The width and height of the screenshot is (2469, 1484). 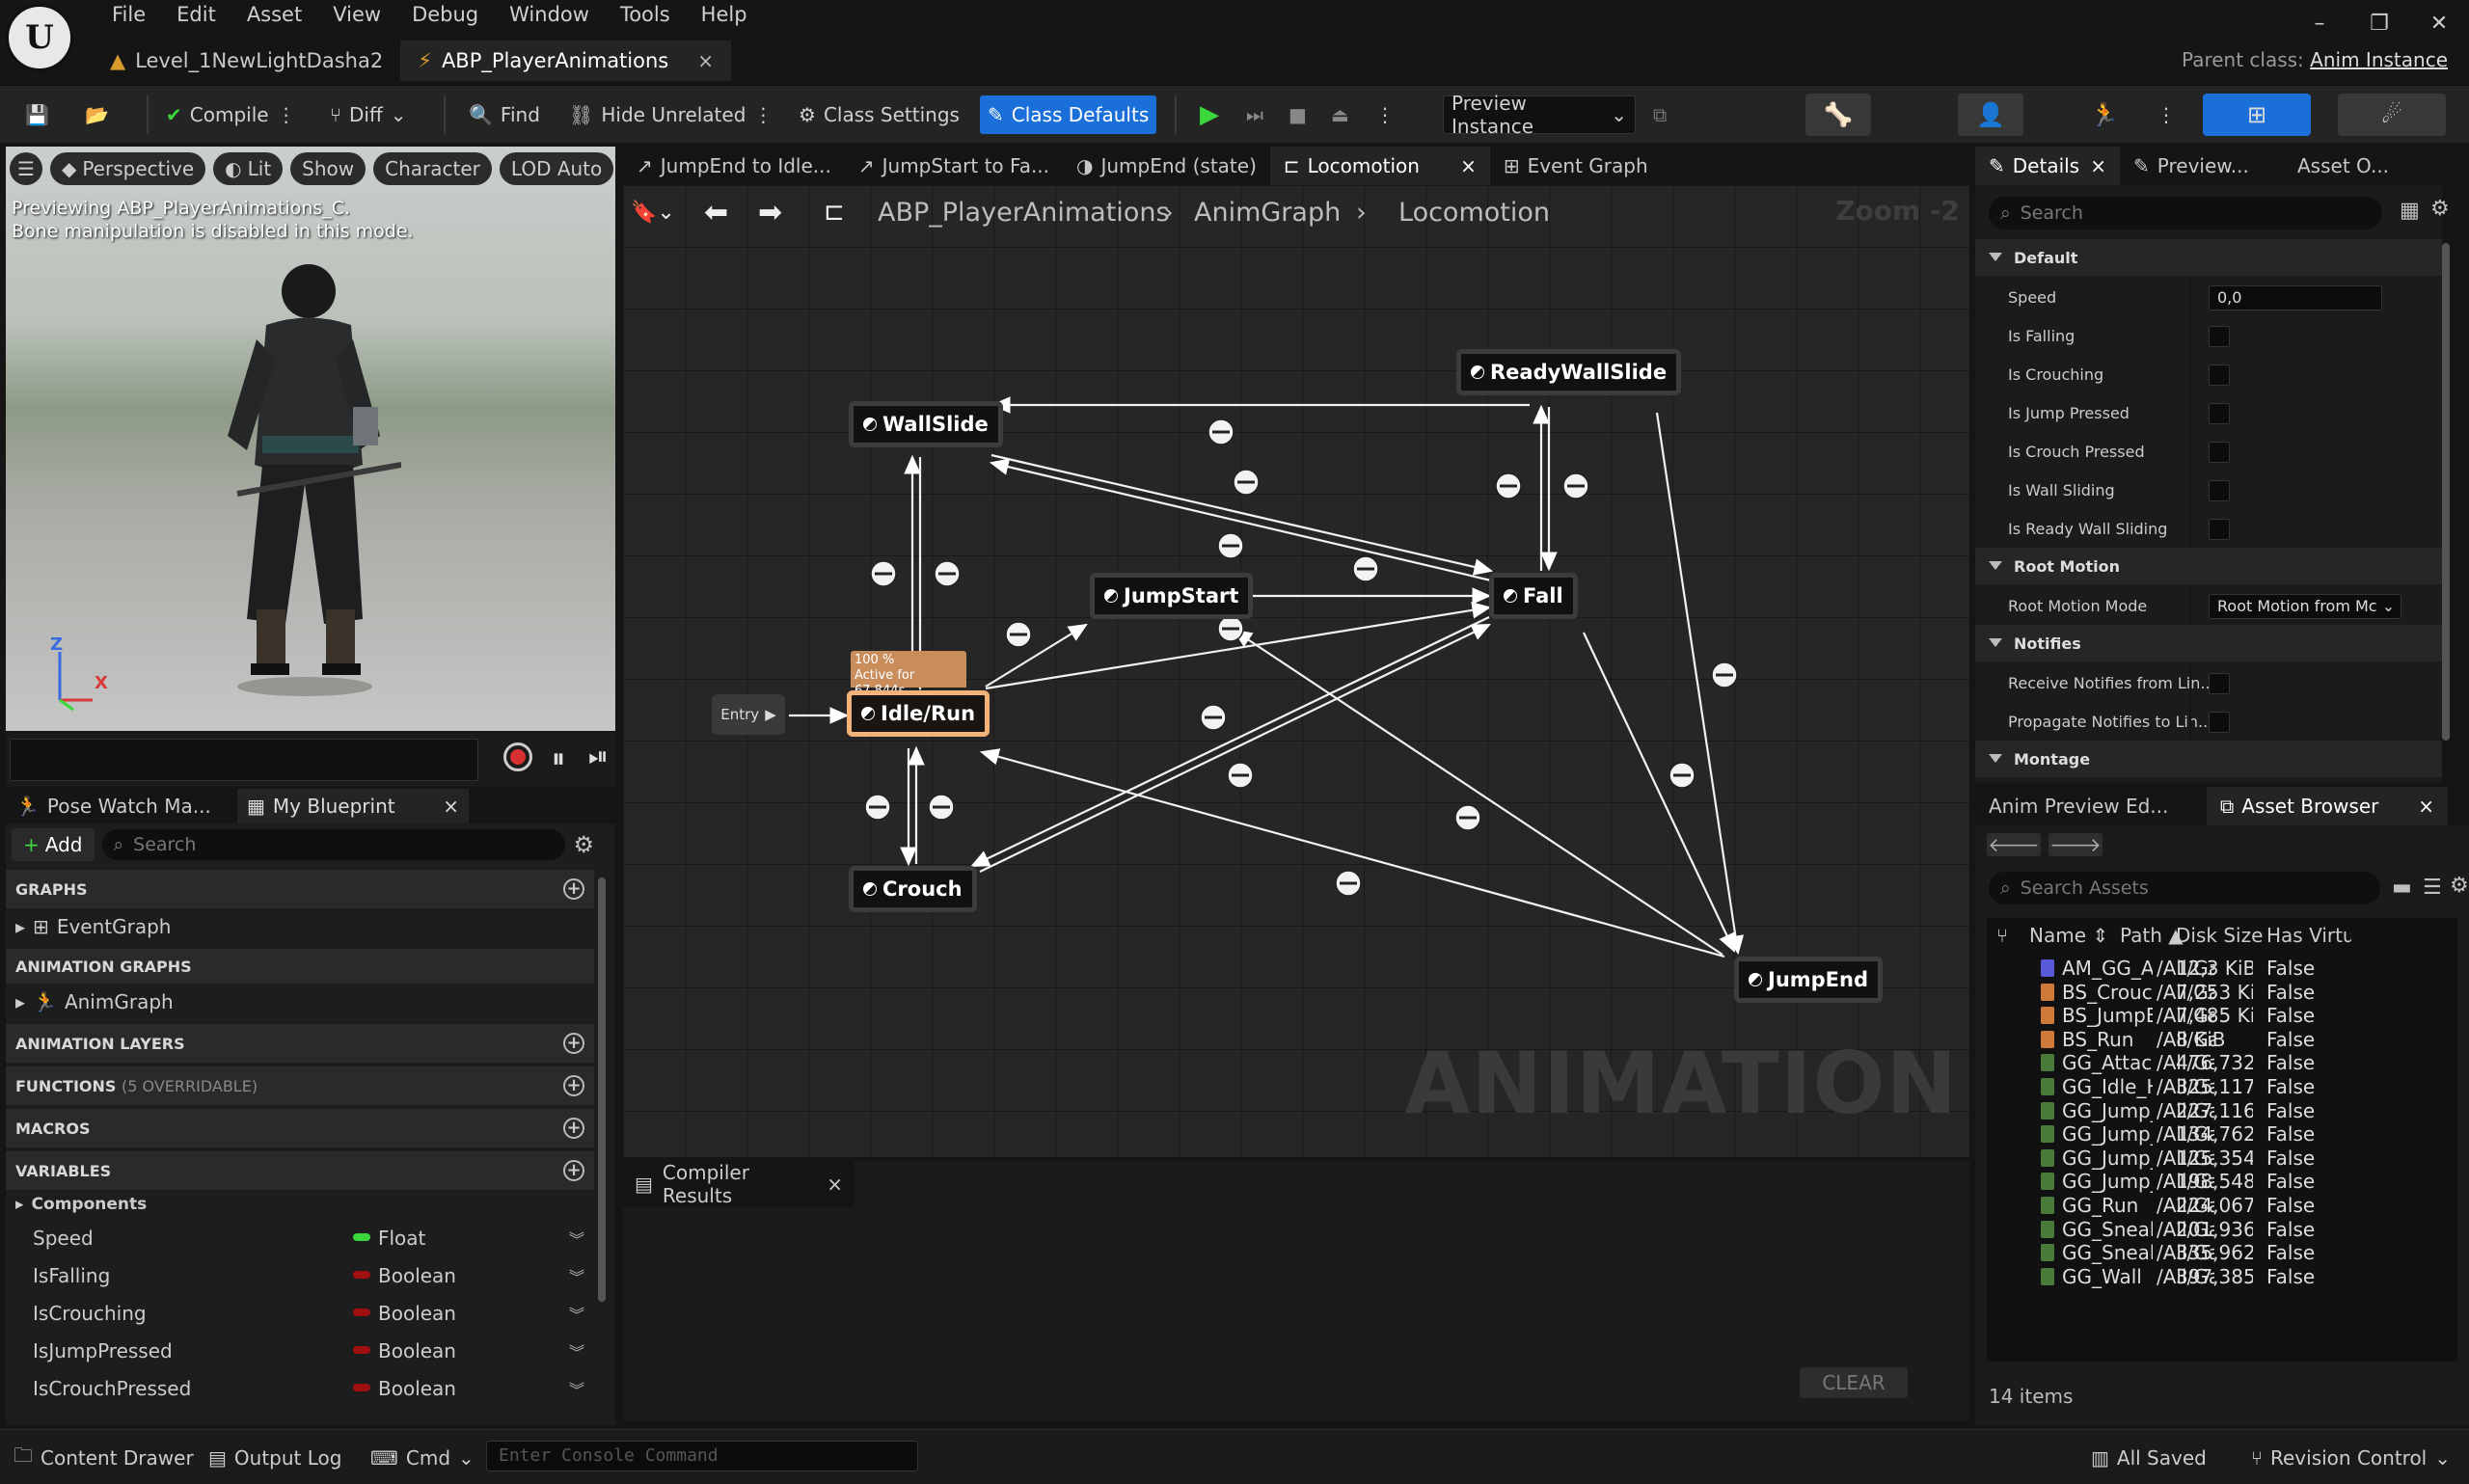 I want to click on add-layer-icon: +, so click(x=573, y=1043).